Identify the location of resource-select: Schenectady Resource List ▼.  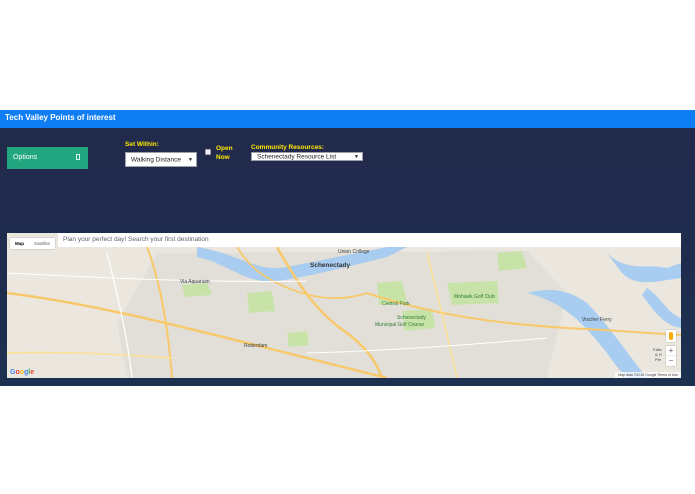
(307, 156).